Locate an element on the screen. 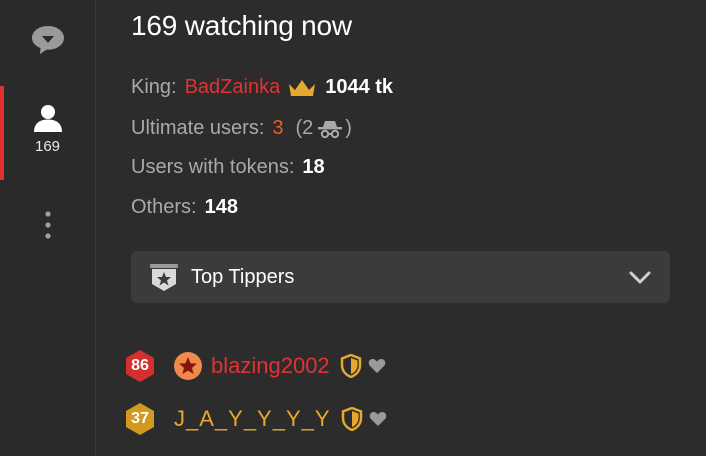 The width and height of the screenshot is (706, 456). tipper-row: 86 blazing2002 is located at coordinates (254, 366).